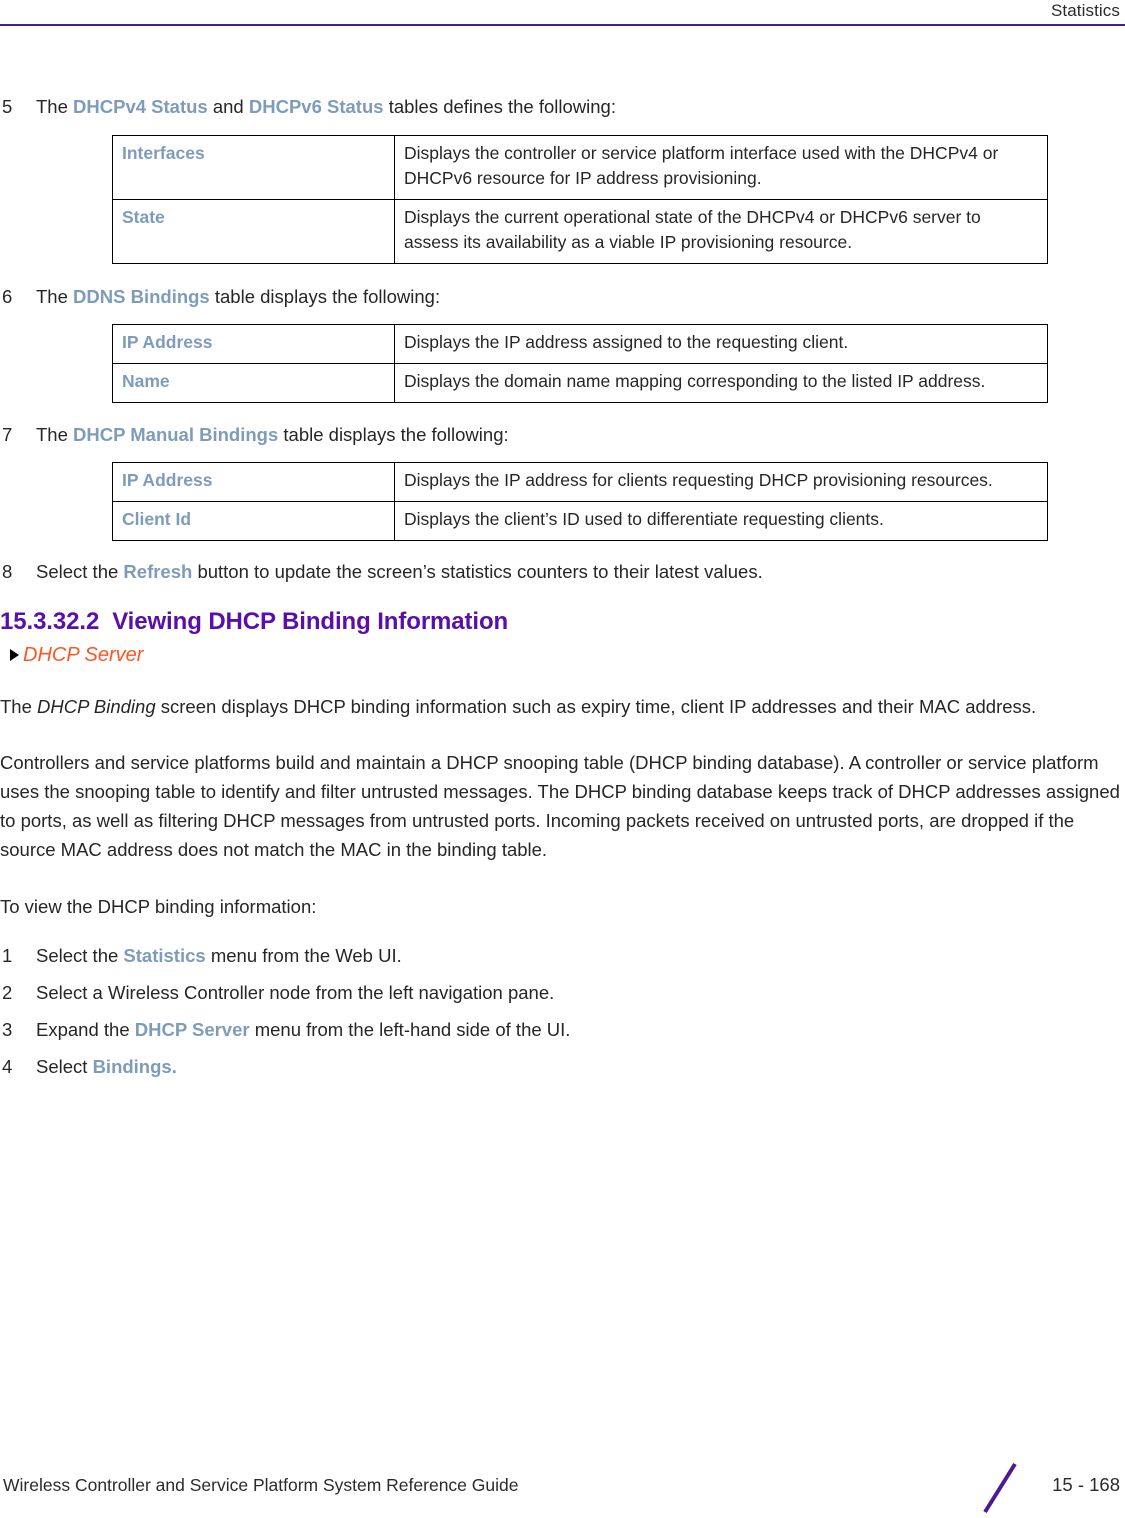  I want to click on footer-slash-decoration, so click(1001, 1488).